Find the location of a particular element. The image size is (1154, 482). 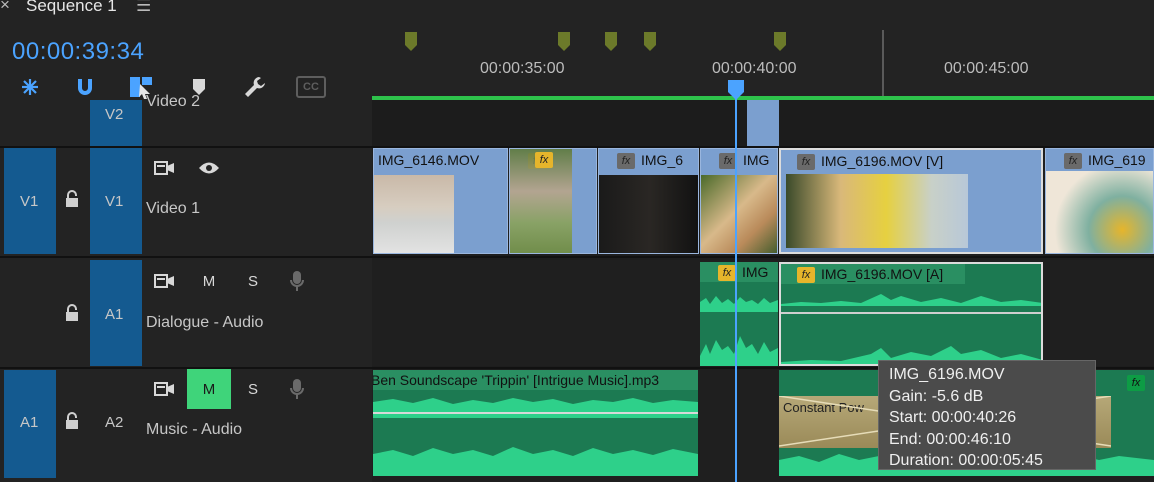

clip-header: fx IMG_6196.MOV [V] is located at coordinates (911, 161).